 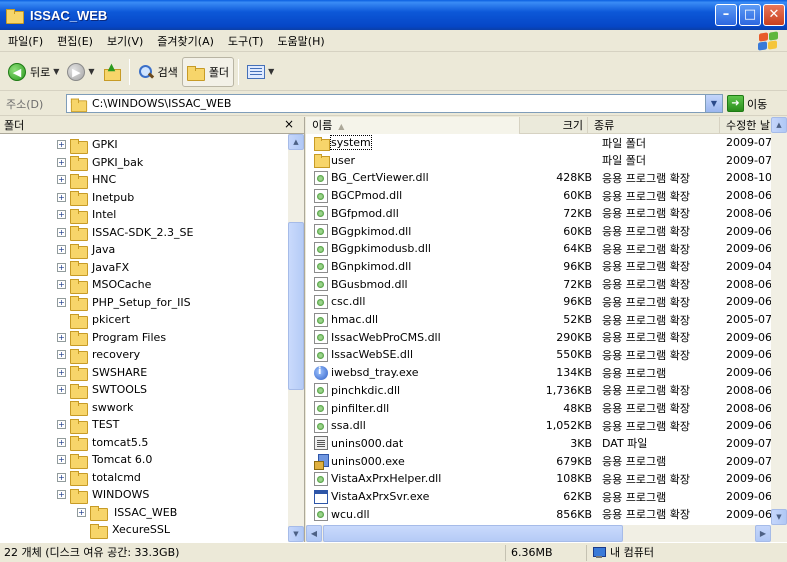 What do you see at coordinates (88, 425) in the screenshot?
I see `tree-item: + TEST` at bounding box center [88, 425].